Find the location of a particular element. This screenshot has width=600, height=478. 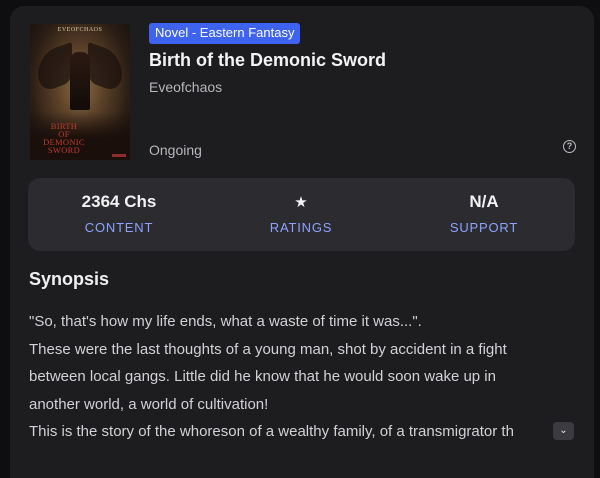

book-title: Birth of the Demonic Sword is located at coordinates (268, 60).